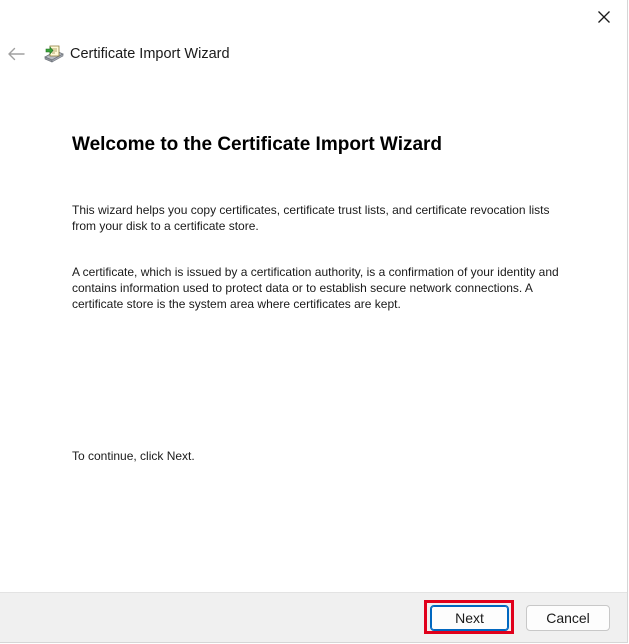  I want to click on back-button, so click(16, 54).